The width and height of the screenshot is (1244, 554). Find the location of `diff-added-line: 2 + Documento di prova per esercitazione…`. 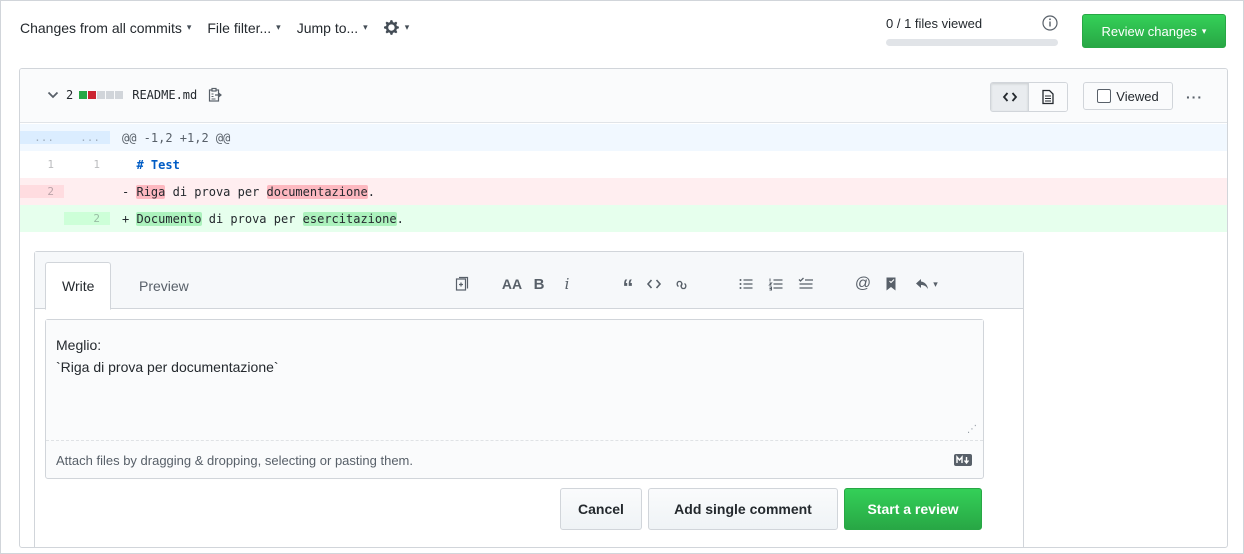

diff-added-line: 2 + Documento di prova per esercitazione… is located at coordinates (623, 218).